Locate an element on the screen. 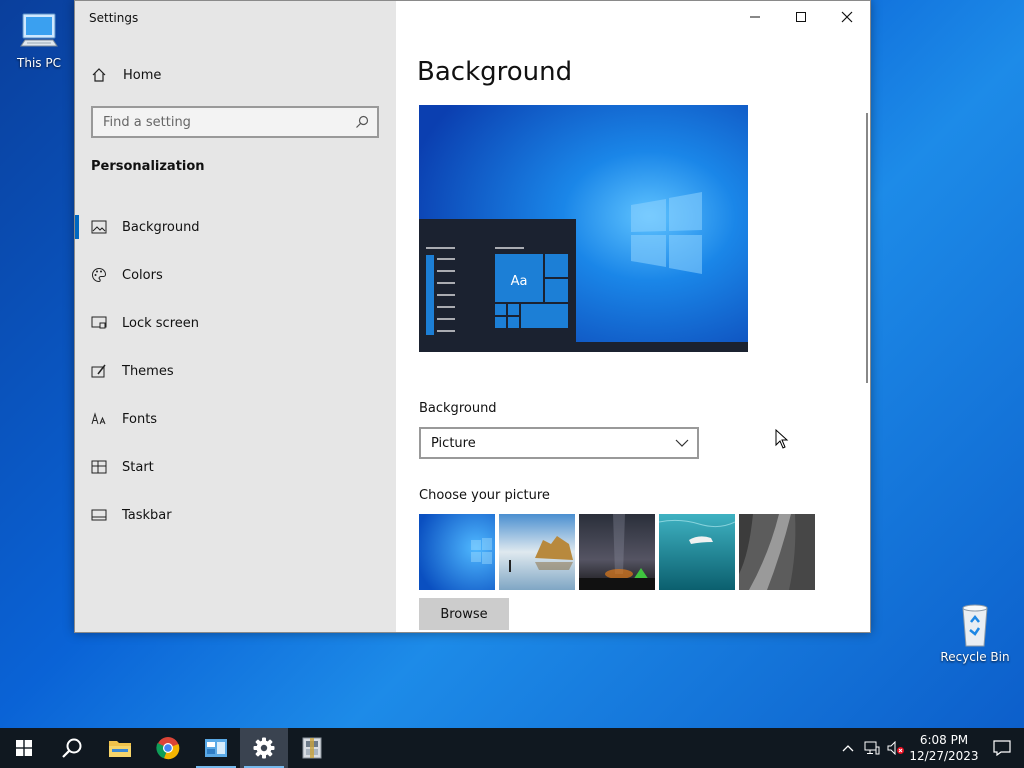 The width and height of the screenshot is (1024, 768). thumbnail-night-sky is located at coordinates (617, 552).